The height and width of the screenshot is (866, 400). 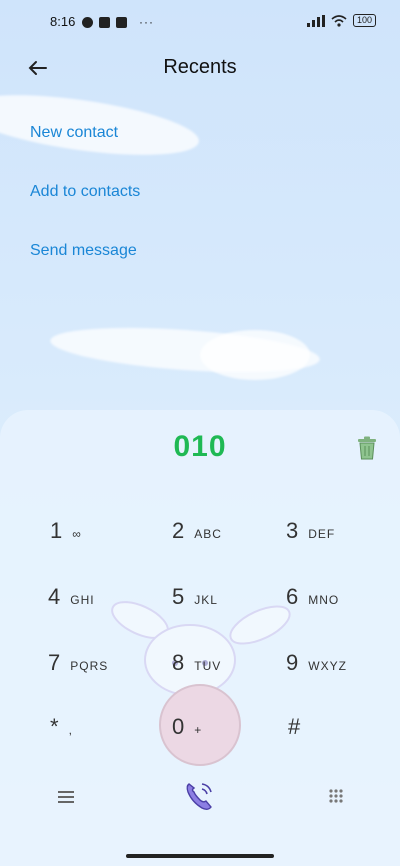 I want to click on notification-icons: ···, so click(x=118, y=22).